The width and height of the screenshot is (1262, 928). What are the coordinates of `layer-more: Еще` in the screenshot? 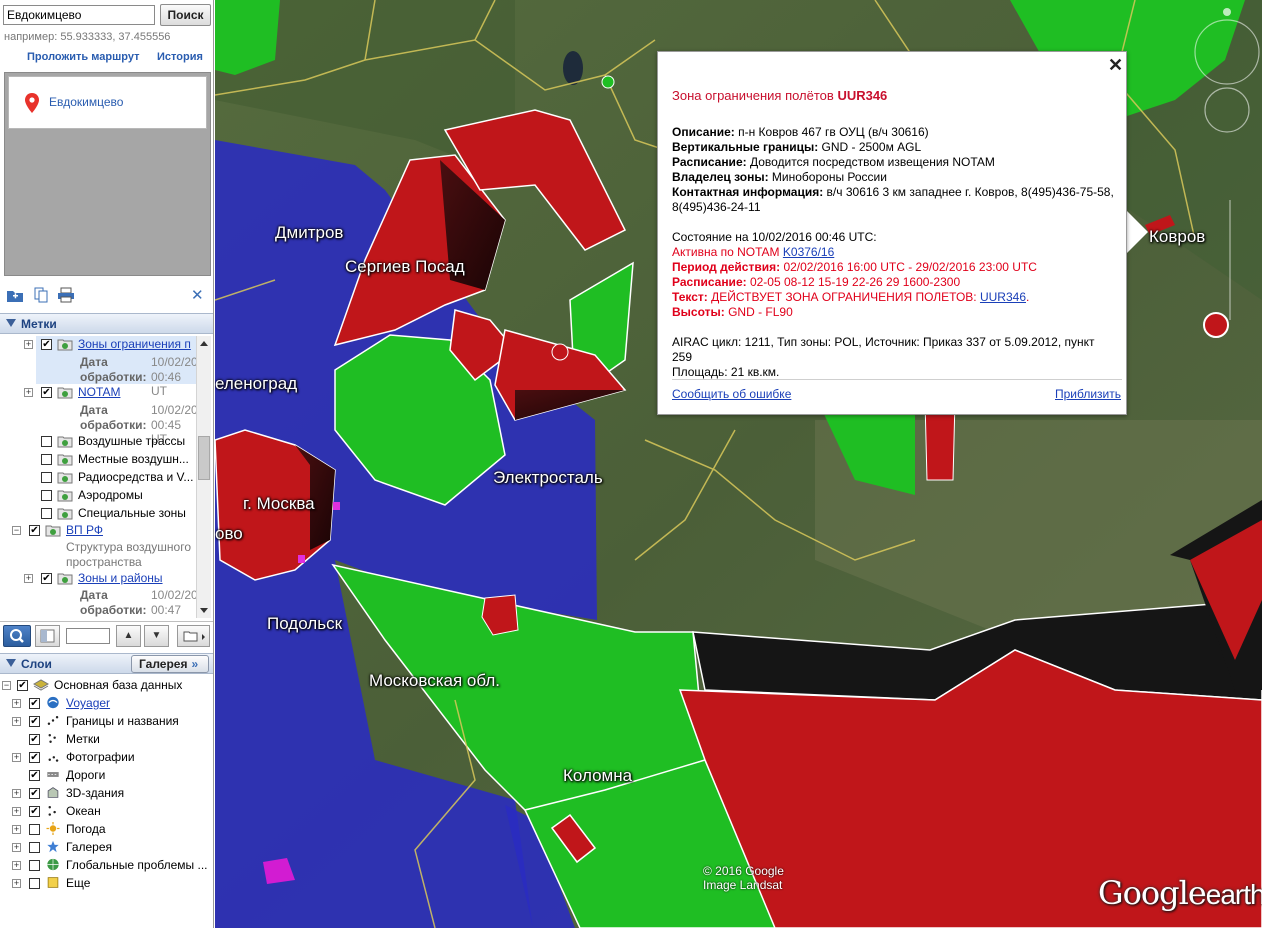 It's located at (78, 884).